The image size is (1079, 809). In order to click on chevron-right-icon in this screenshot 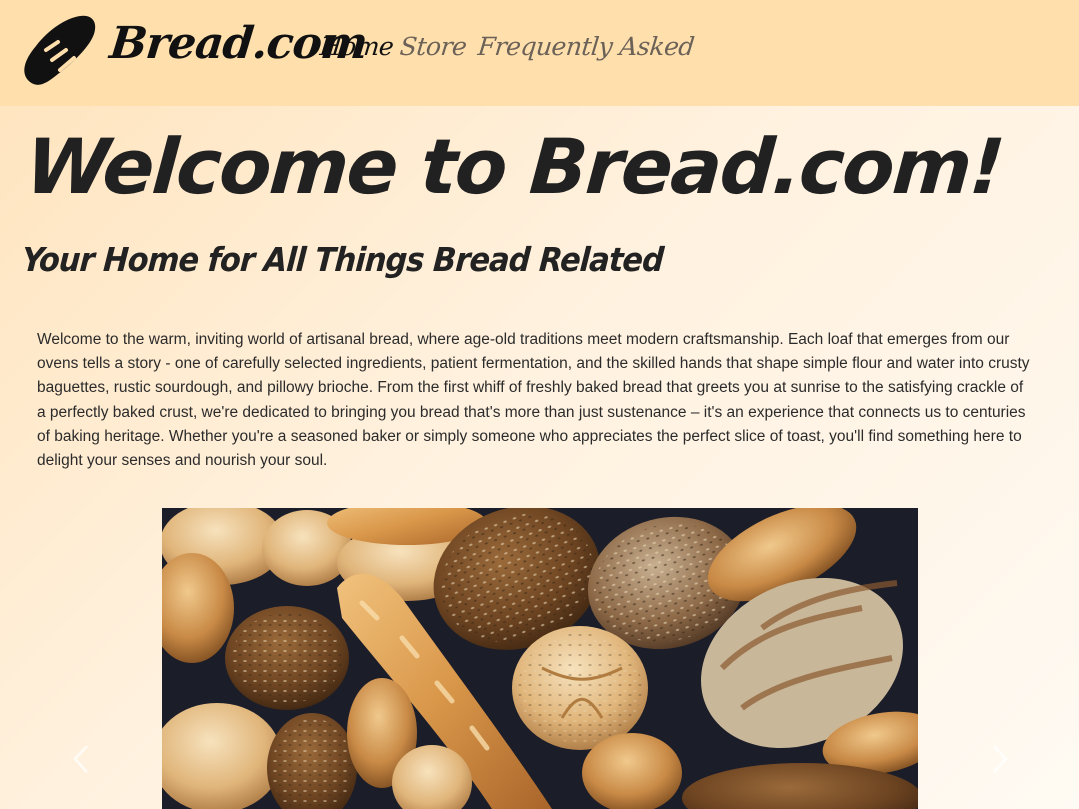, I will do `click(1000, 759)`.